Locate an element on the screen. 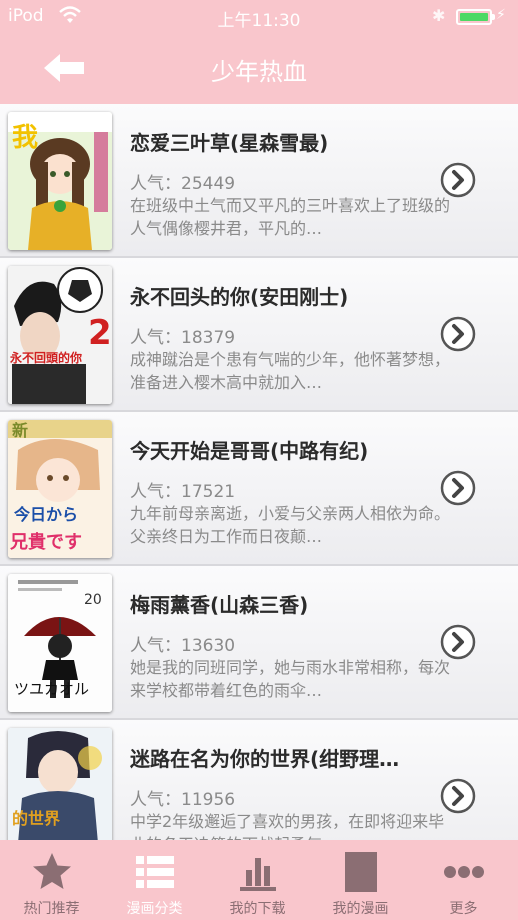  comic-cover: 2 永不回頭的你 is located at coordinates (60, 335).